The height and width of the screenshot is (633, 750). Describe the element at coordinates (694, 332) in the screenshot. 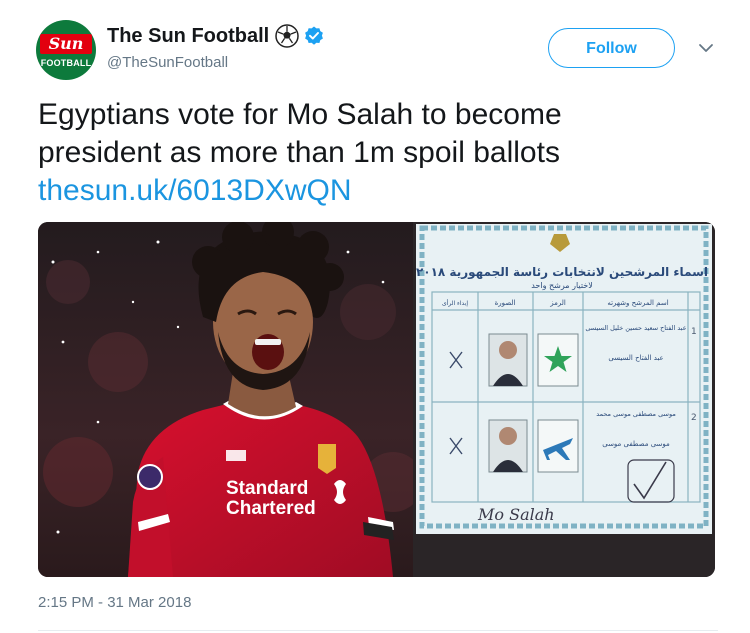

I see `svg-text: 1` at that location.